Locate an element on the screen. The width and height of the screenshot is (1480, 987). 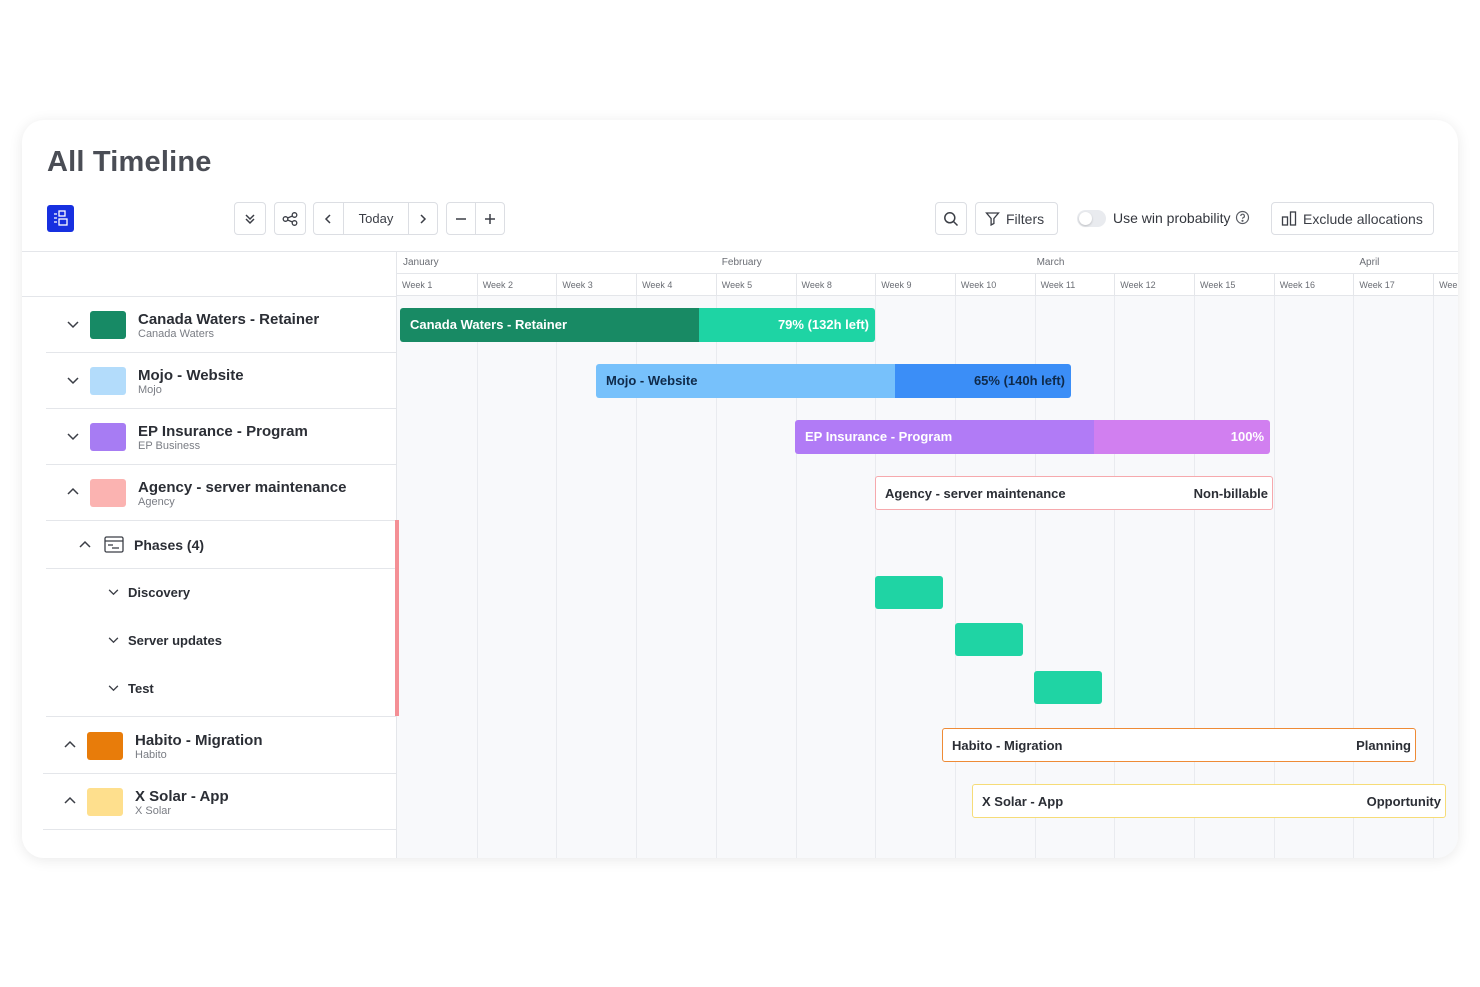
plus-icon is located at coordinates (490, 218).